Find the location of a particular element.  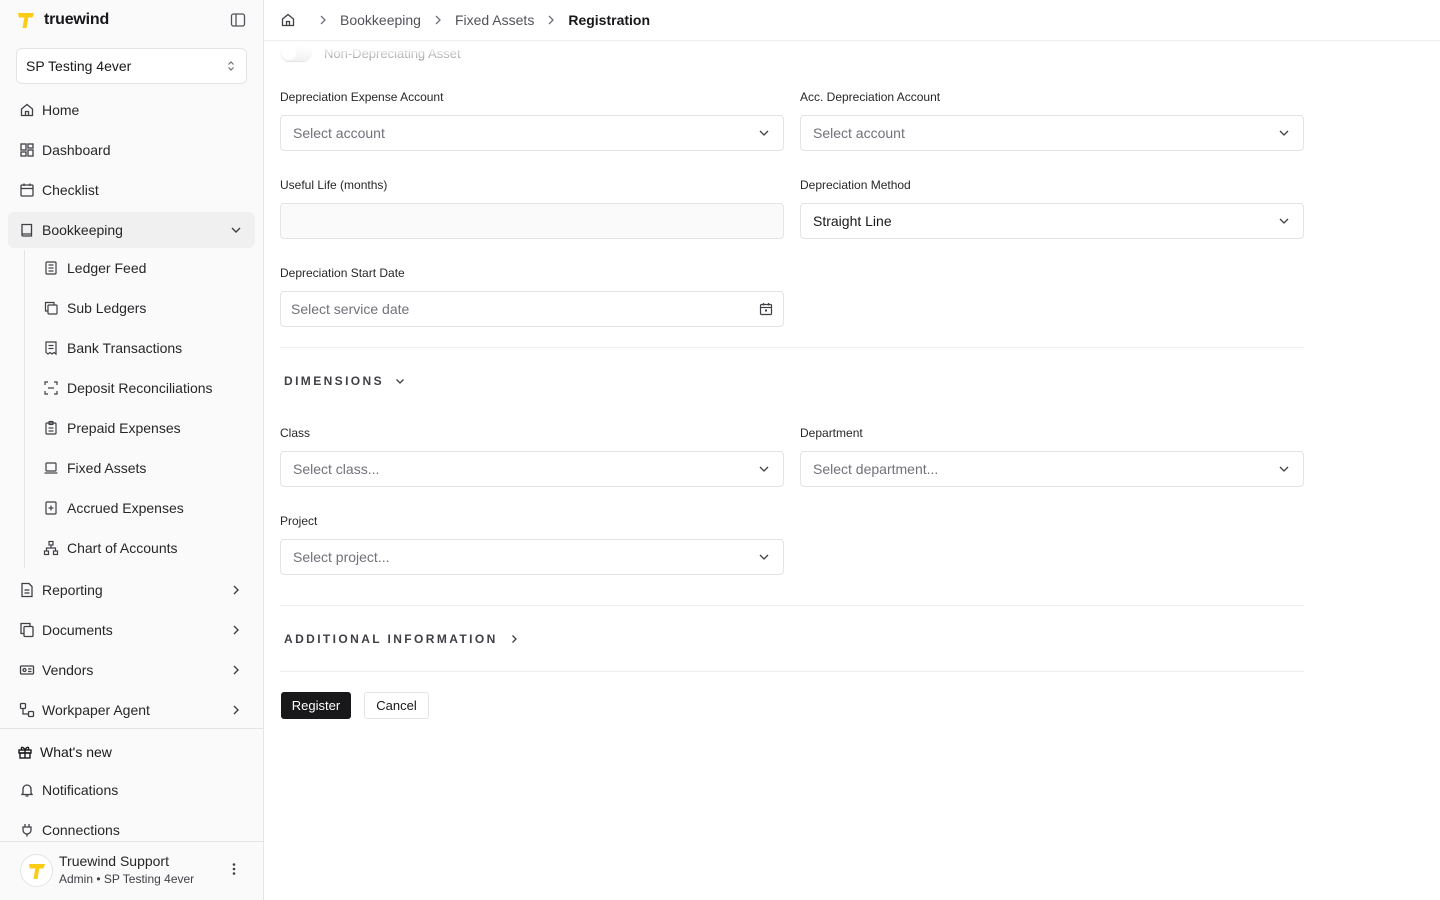

sidebar-item-accrued-expenses: Accrued Expenses is located at coordinates (143, 508).